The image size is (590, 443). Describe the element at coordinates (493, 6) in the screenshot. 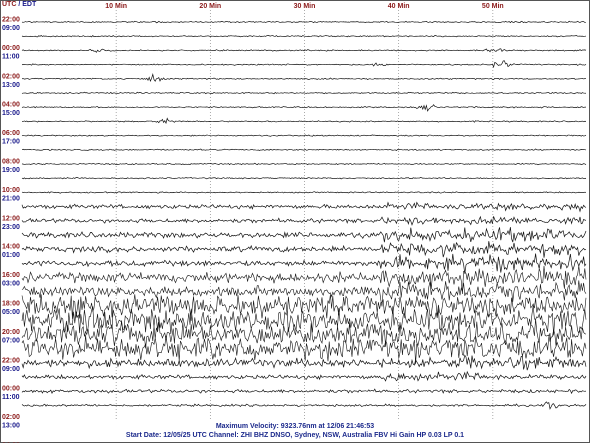

I see `x-tick-label: 50 Min` at that location.